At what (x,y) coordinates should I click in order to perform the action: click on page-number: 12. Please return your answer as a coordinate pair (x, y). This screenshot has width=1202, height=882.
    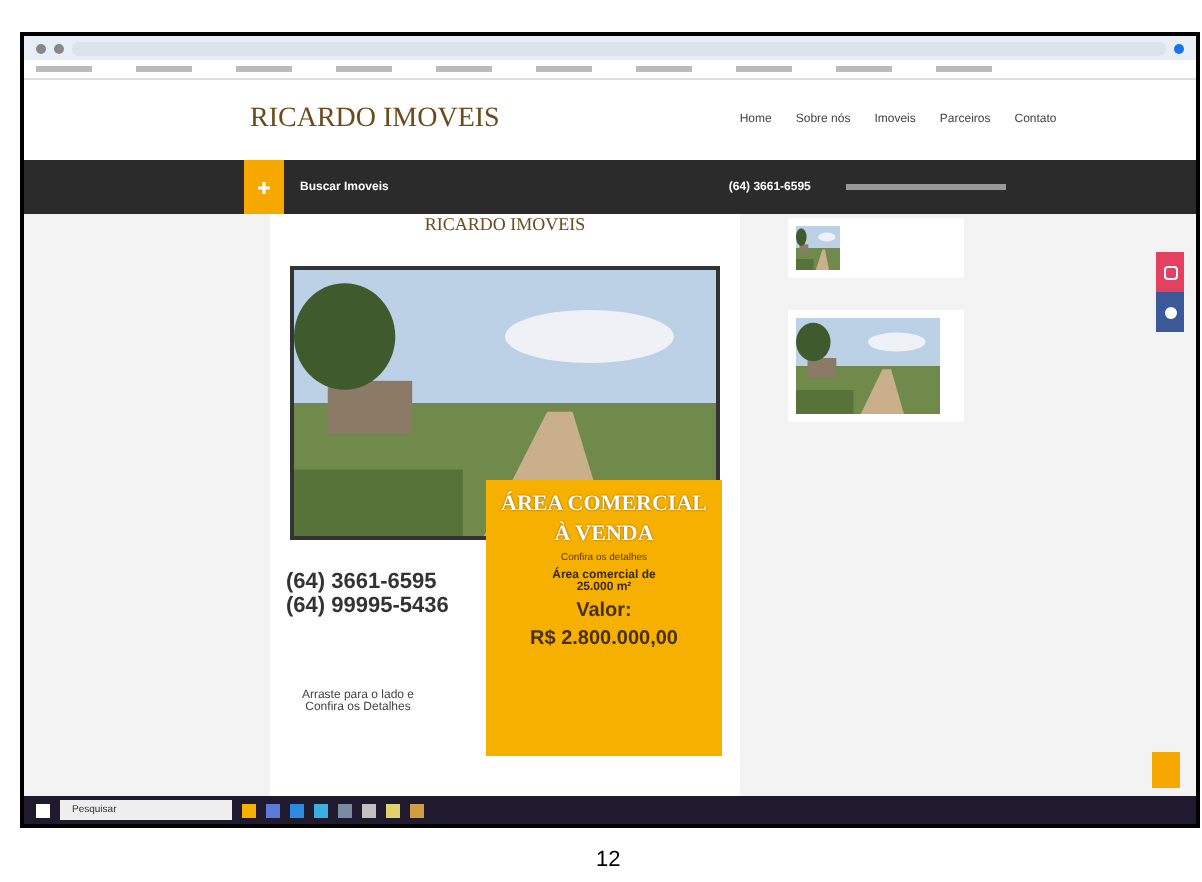
    Looking at the image, I should click on (608, 860).